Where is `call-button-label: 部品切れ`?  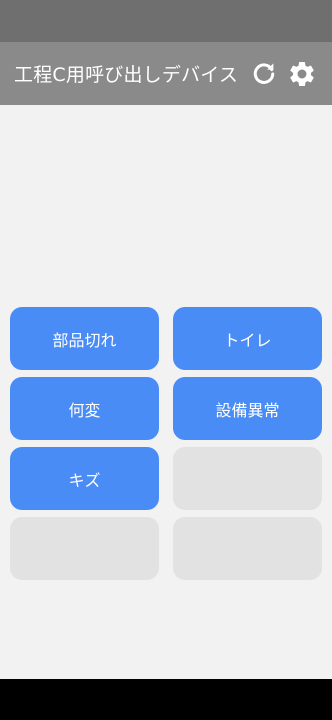 call-button-label: 部品切れ is located at coordinates (84, 340).